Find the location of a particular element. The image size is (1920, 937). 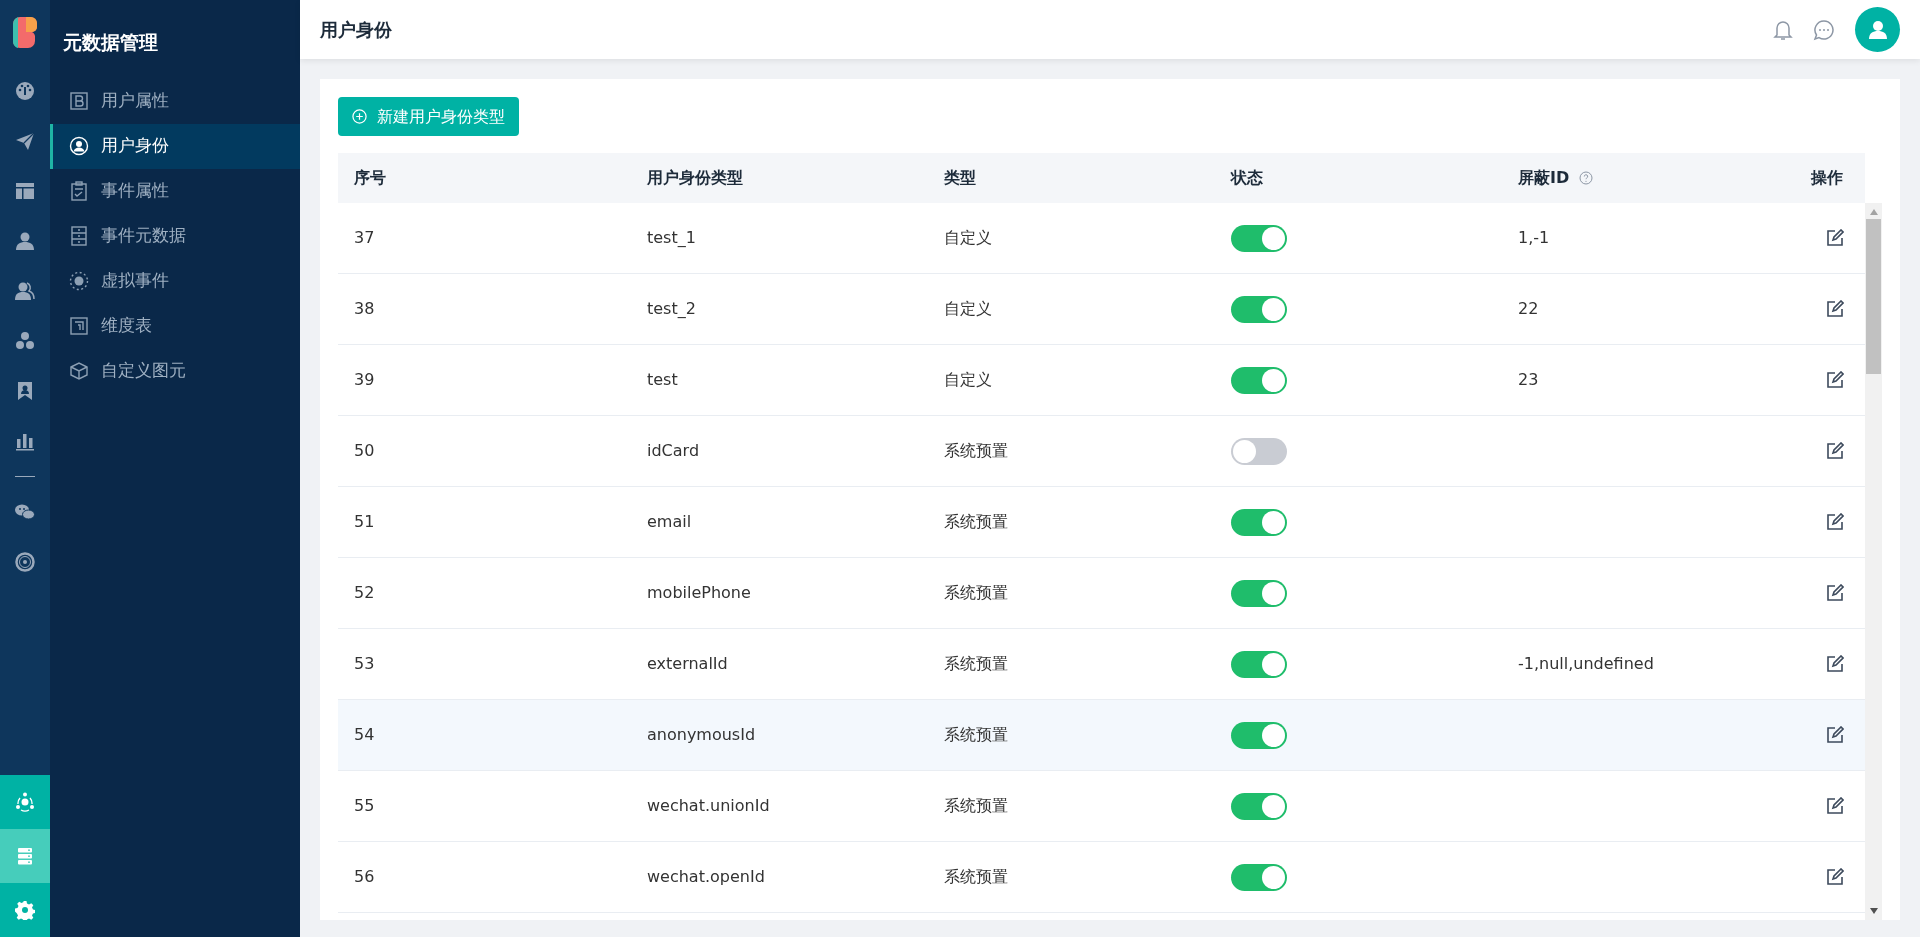

badge-icon is located at coordinates (25, 391).